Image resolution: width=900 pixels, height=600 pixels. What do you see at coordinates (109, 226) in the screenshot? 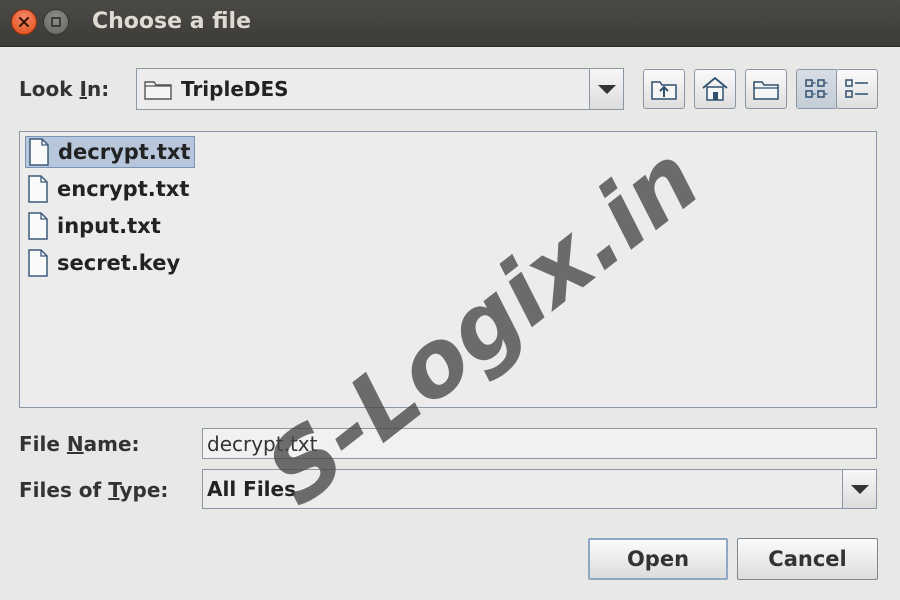
I see `file-name: input.txt` at bounding box center [109, 226].